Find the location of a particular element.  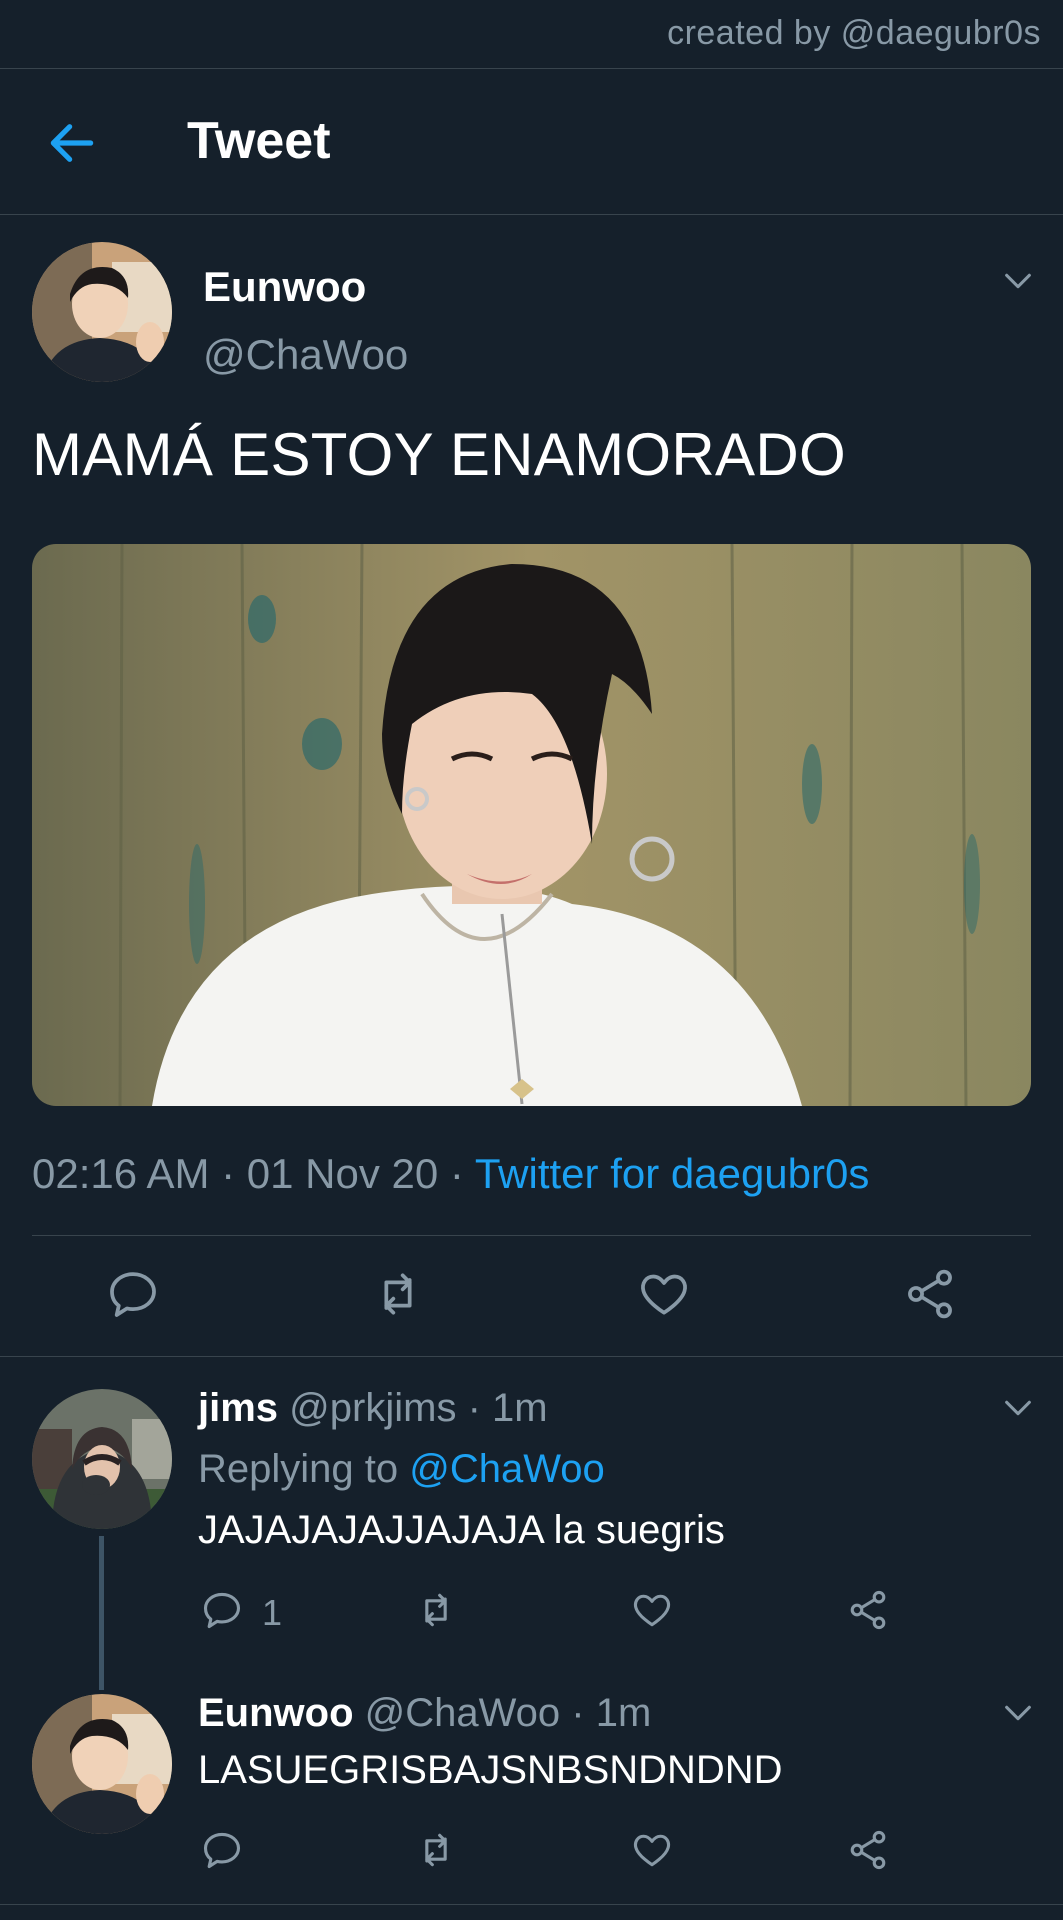

avatar is located at coordinates (102, 312).